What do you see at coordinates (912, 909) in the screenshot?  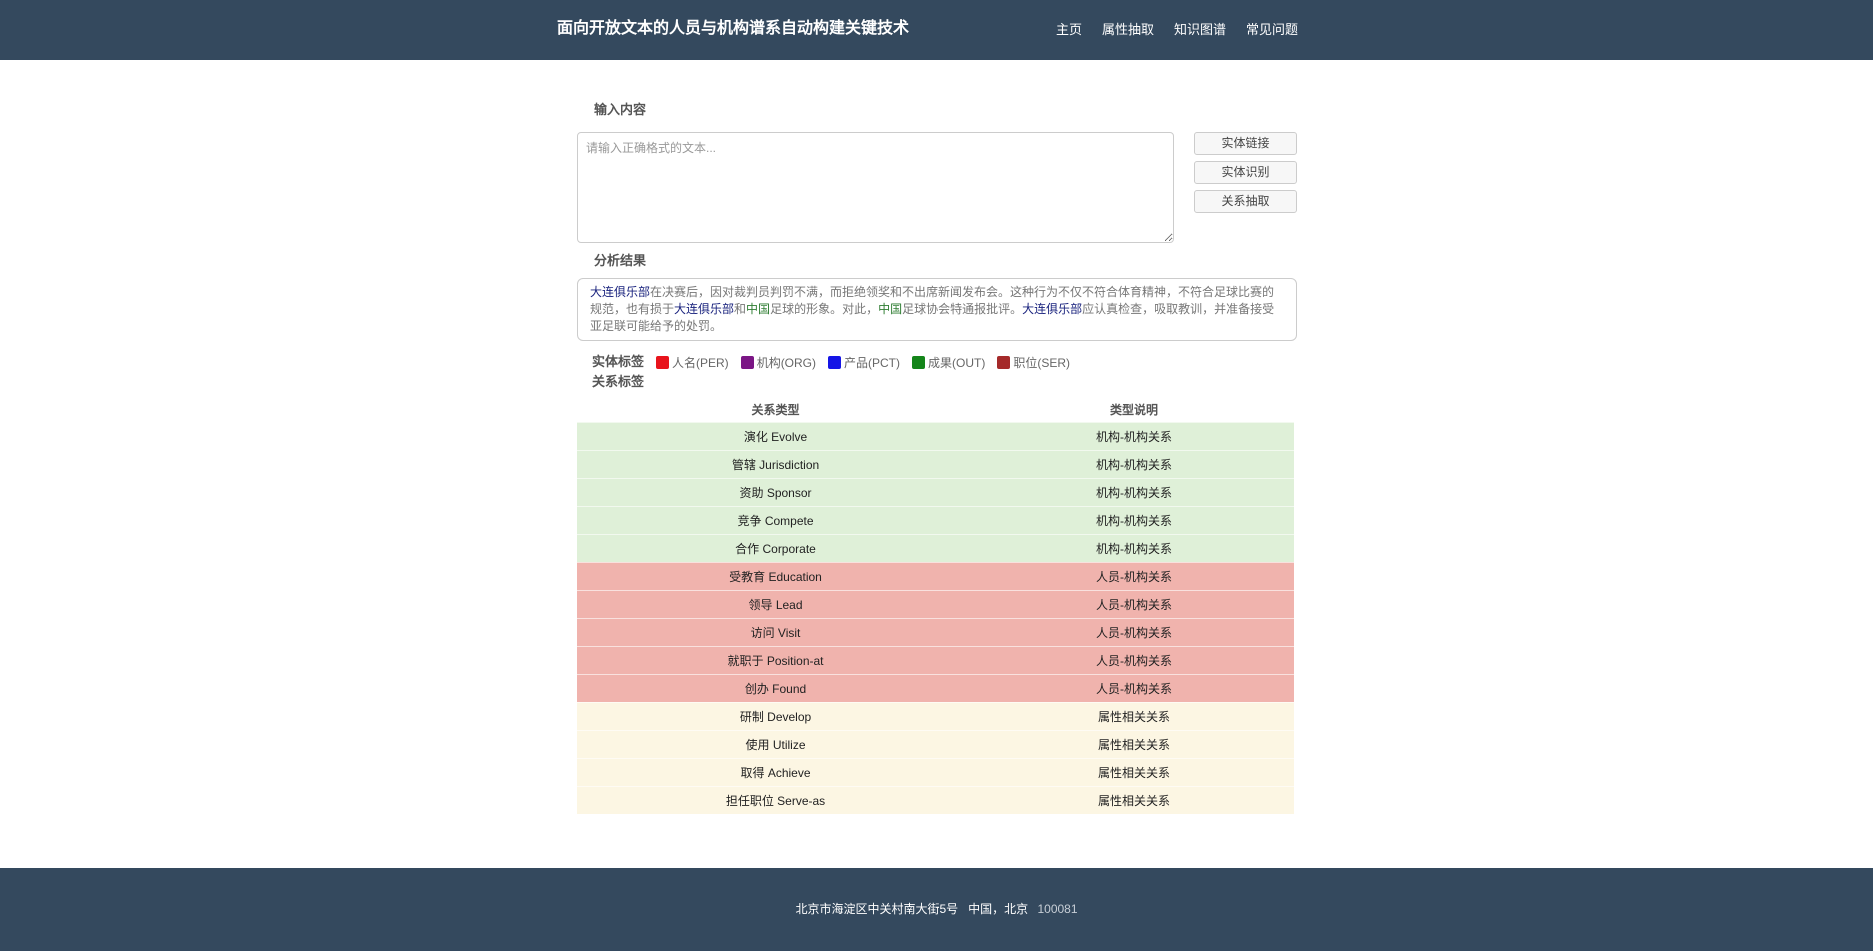 I see `footer-address: 北京市海淀区中关村南大街5号 中国，北京` at bounding box center [912, 909].